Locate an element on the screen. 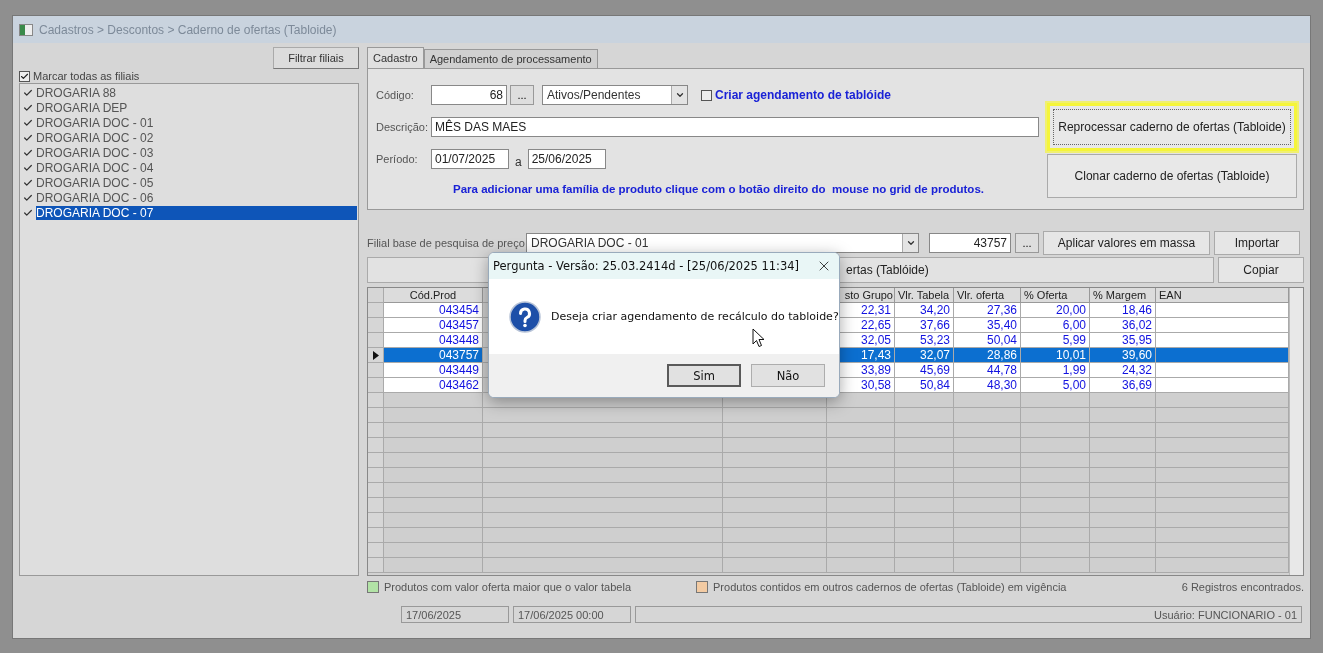 The width and height of the screenshot is (1323, 653). table-cell: 6,00 is located at coordinates (1055, 325).